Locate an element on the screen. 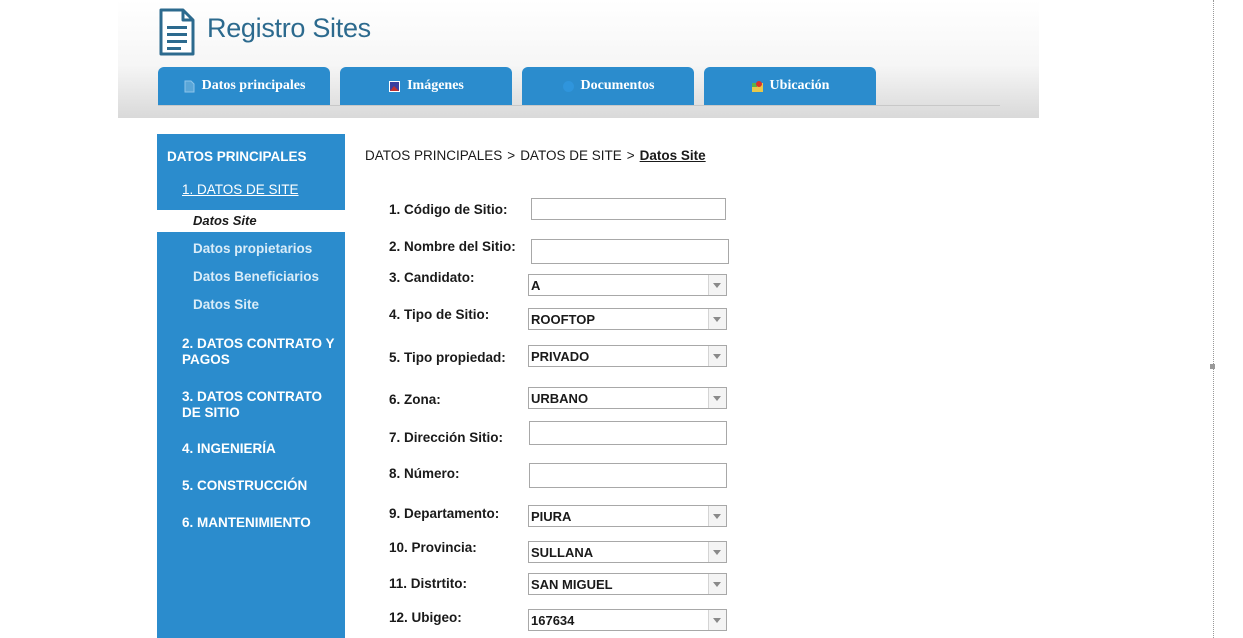  breadcrumb-item: DATOS PRINCIPALES is located at coordinates (433, 155).